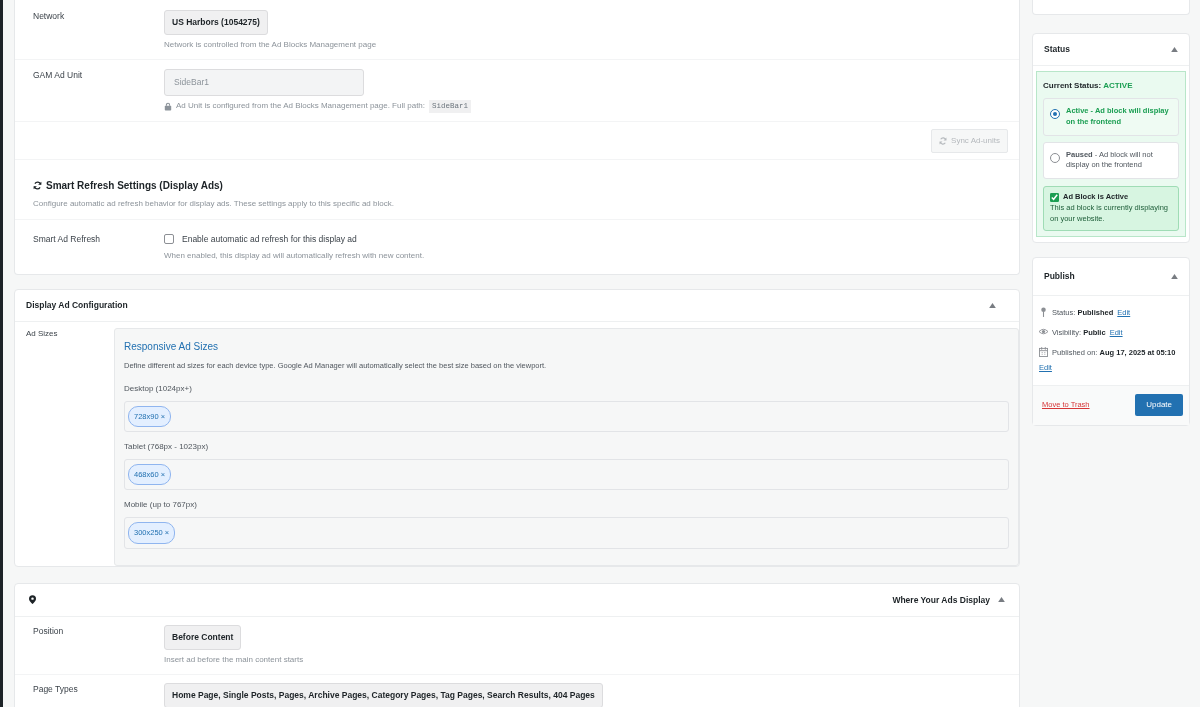 Image resolution: width=1200 pixels, height=707 pixels. I want to click on help-text: Ad Unit is configured from the Ad Blocks Management page. Full path:, so click(301, 106).